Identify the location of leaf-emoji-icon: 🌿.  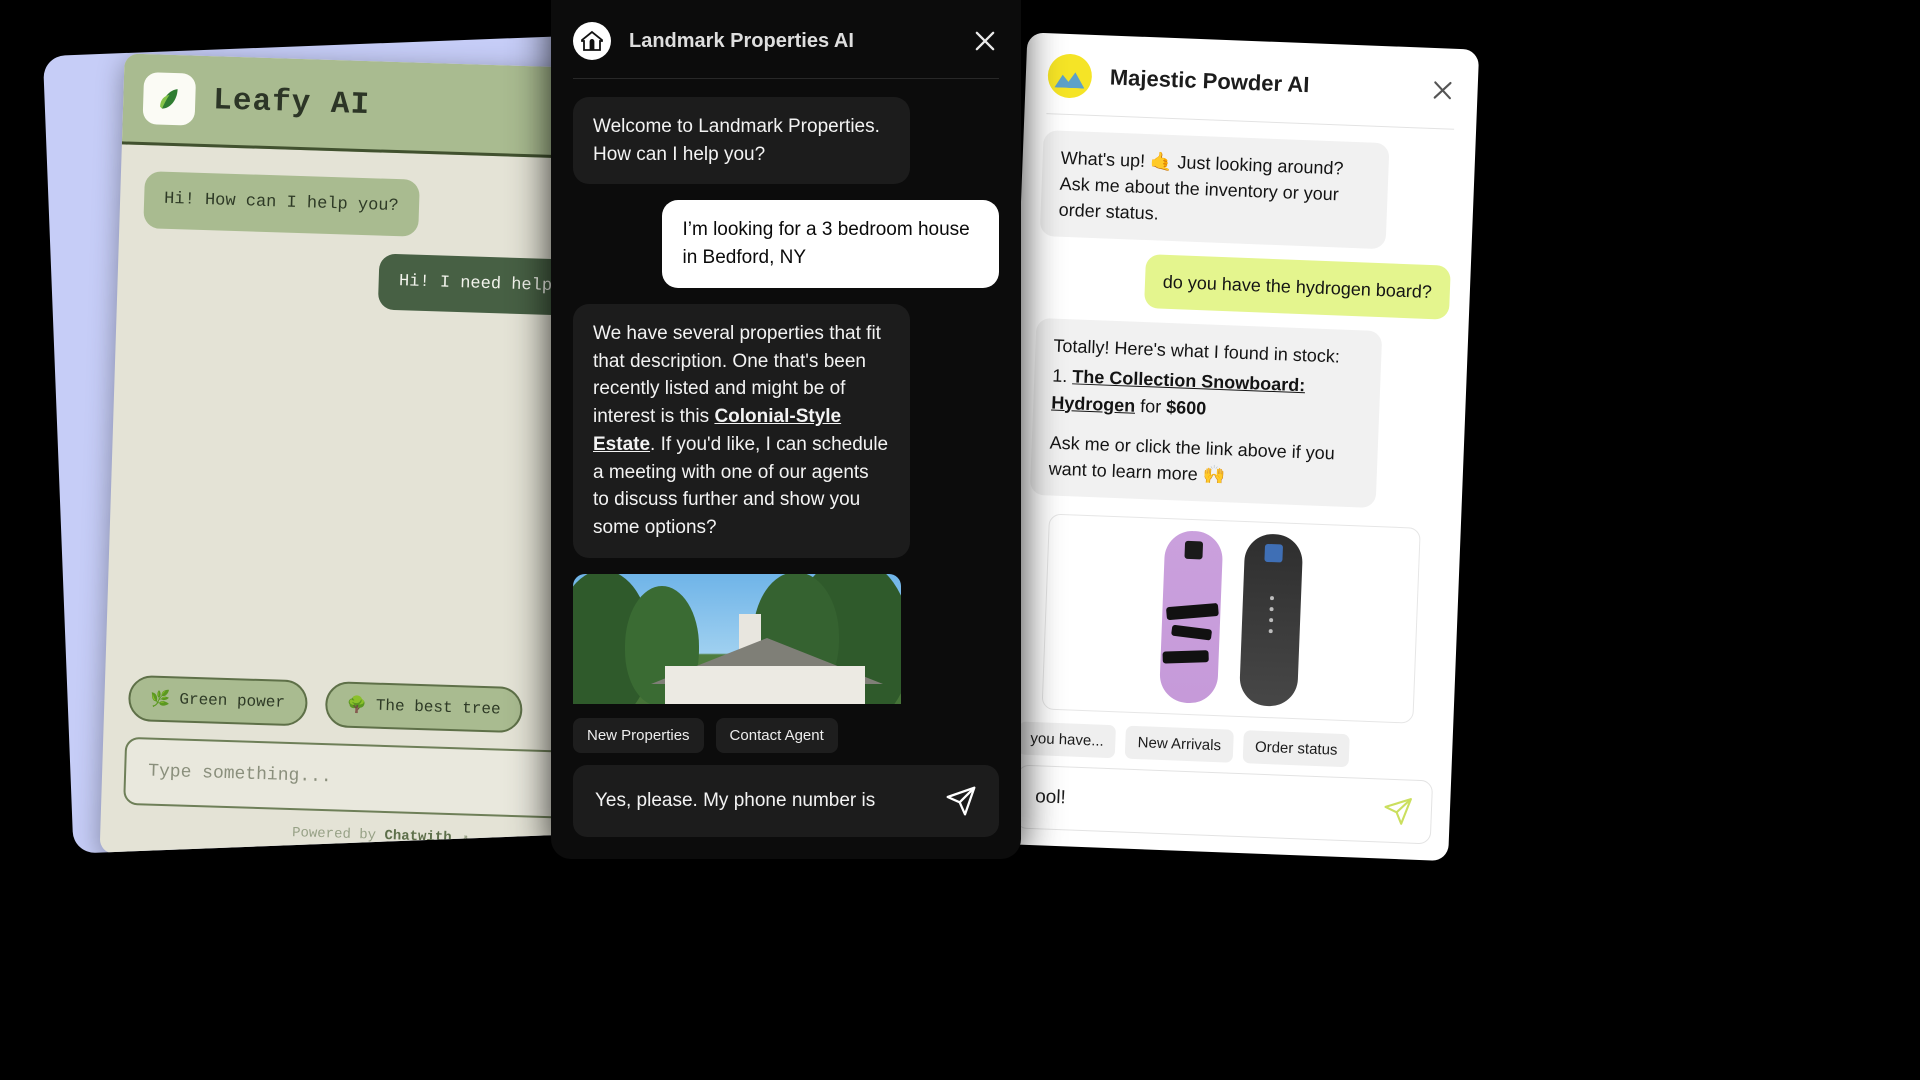
(160, 700).